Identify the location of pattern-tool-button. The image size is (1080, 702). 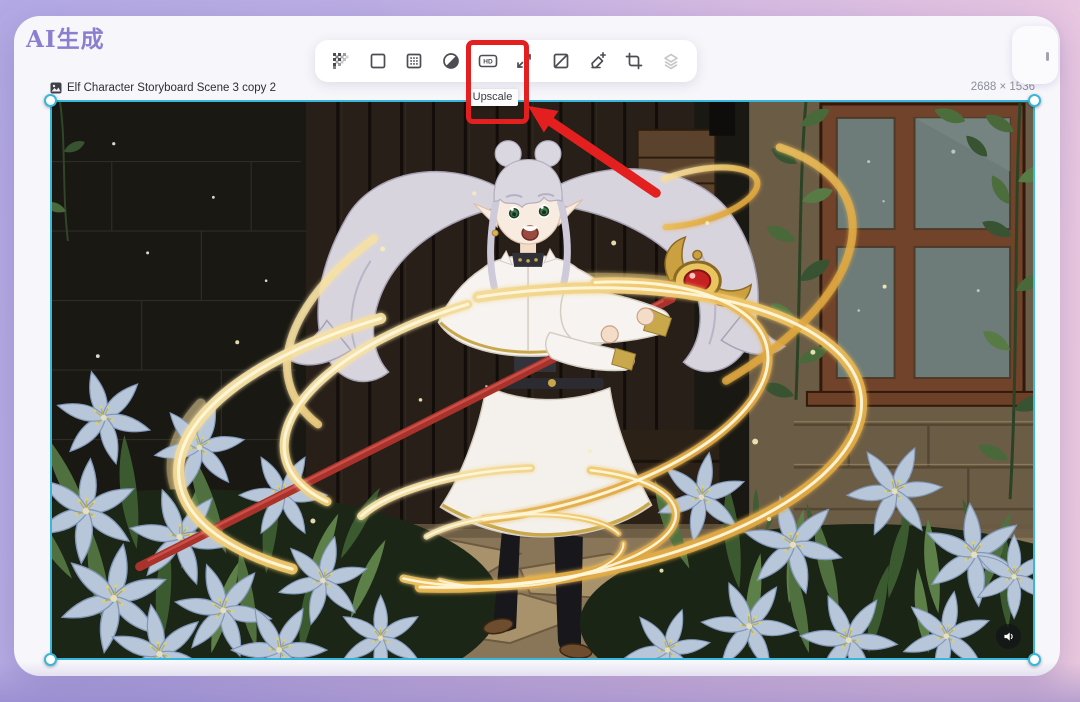
(414, 61).